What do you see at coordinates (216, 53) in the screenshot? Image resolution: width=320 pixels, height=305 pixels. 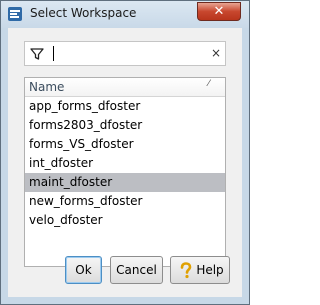 I see `clear-filter-icon: ×` at bounding box center [216, 53].